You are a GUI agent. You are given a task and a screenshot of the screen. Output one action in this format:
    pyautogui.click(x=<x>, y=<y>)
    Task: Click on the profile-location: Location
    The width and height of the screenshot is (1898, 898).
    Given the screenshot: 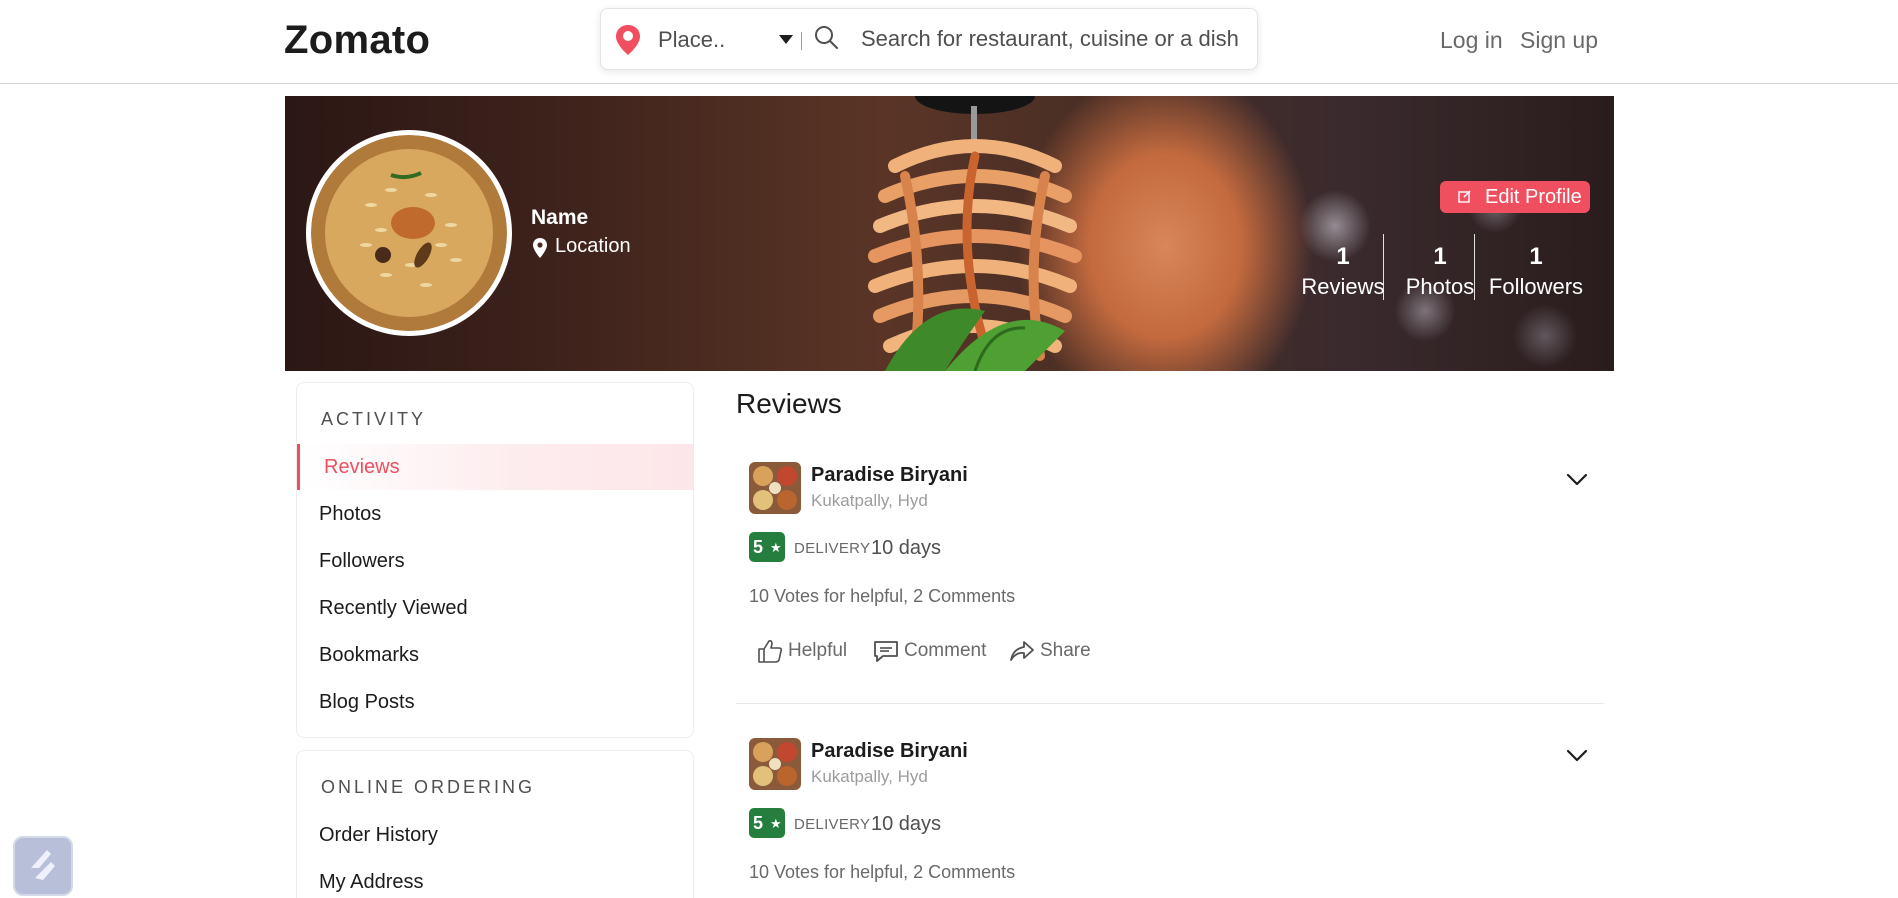 What is the action you would take?
    pyautogui.click(x=593, y=246)
    